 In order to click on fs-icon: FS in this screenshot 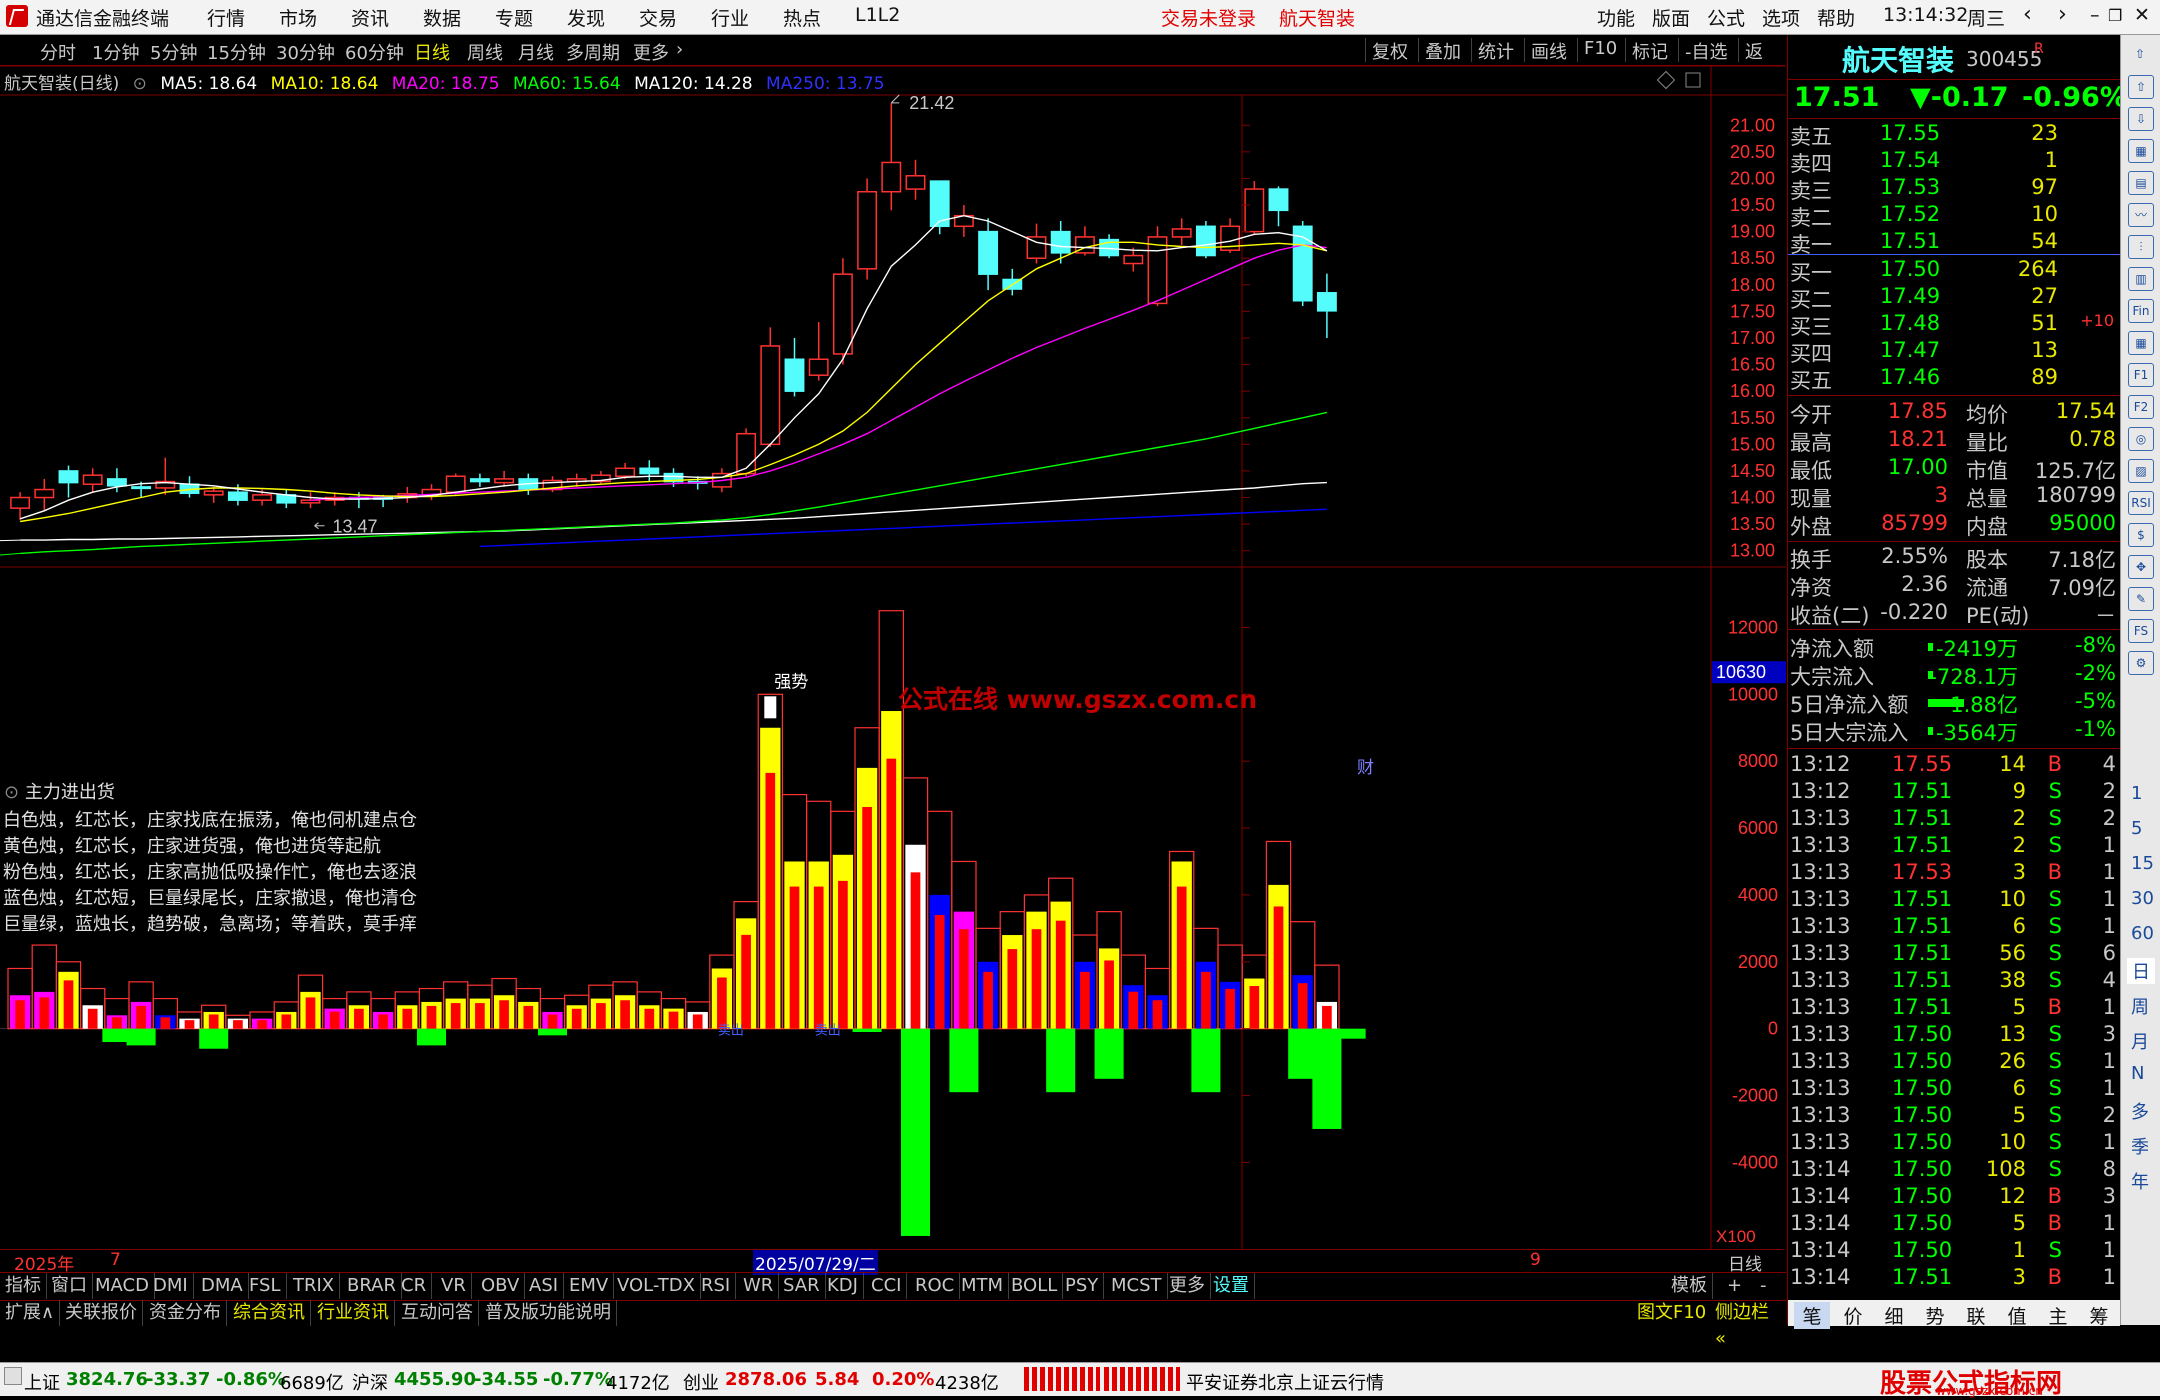, I will do `click(2141, 631)`.